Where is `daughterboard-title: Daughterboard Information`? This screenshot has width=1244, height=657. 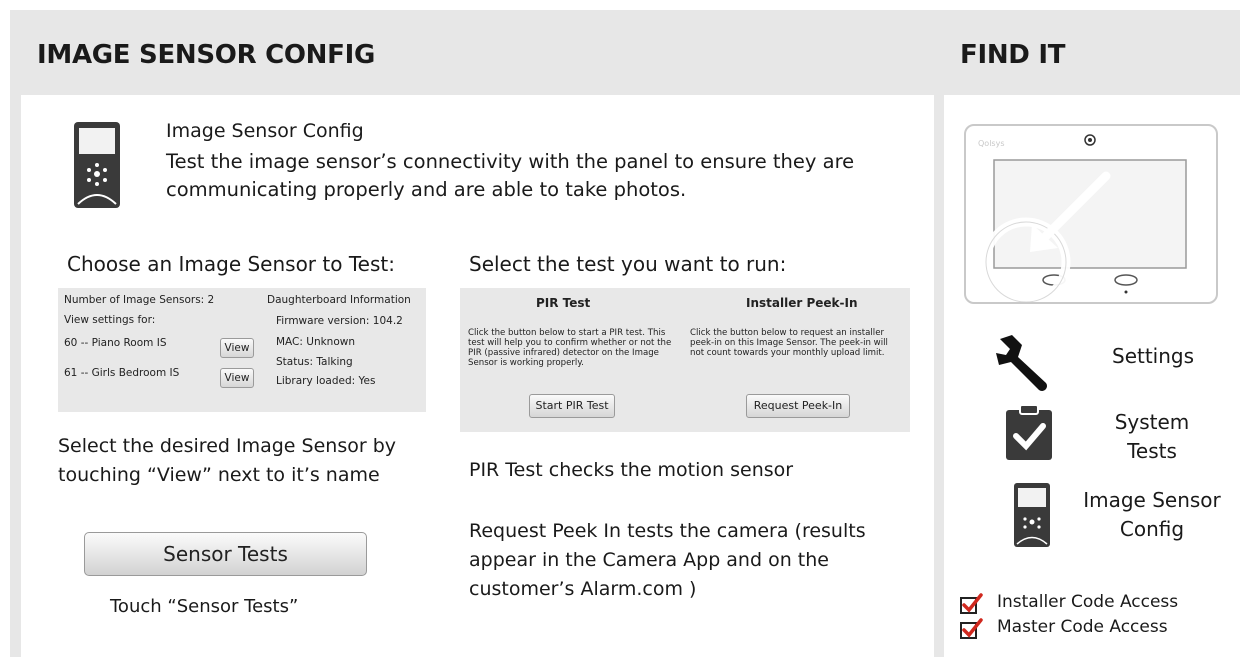 daughterboard-title: Daughterboard Information is located at coordinates (339, 300).